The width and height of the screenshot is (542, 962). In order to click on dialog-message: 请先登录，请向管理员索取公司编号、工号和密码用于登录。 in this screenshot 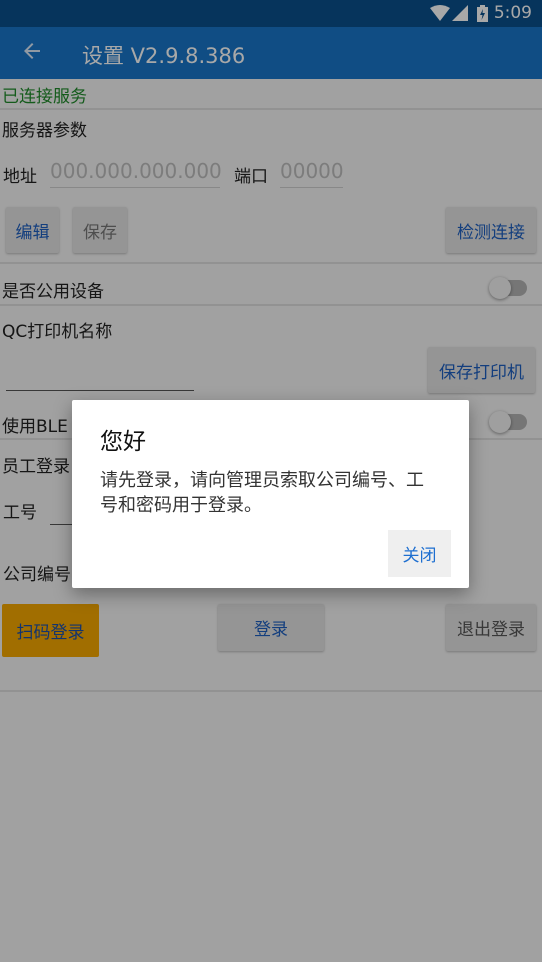, I will do `click(262, 493)`.